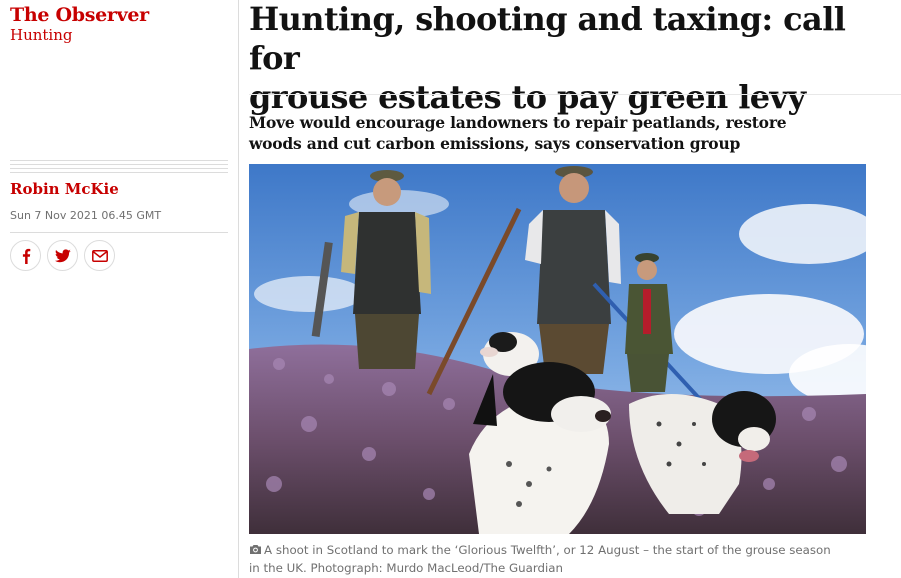 This screenshot has height=578, width=901. I want to click on camera-icon, so click(255, 549).